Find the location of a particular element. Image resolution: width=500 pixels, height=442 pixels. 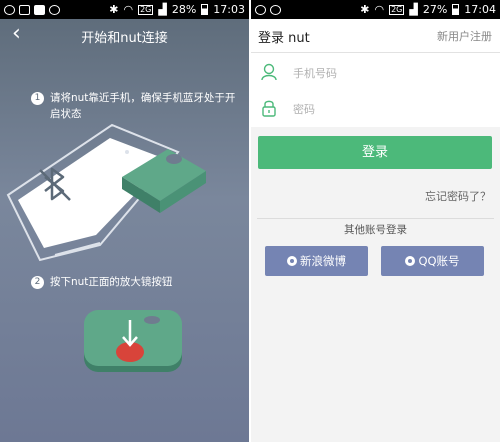

connect-header: ‹ 开始和nut连接 is located at coordinates (124, 35).